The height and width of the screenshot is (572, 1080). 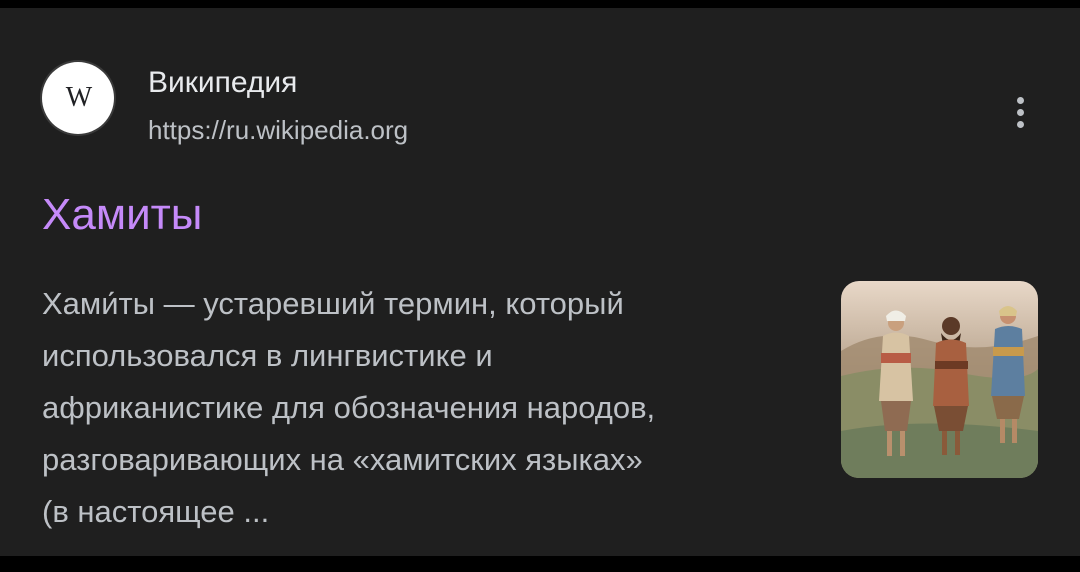 I want to click on snippet-line: африканистике для обозначения народов,, so click(x=349, y=407).